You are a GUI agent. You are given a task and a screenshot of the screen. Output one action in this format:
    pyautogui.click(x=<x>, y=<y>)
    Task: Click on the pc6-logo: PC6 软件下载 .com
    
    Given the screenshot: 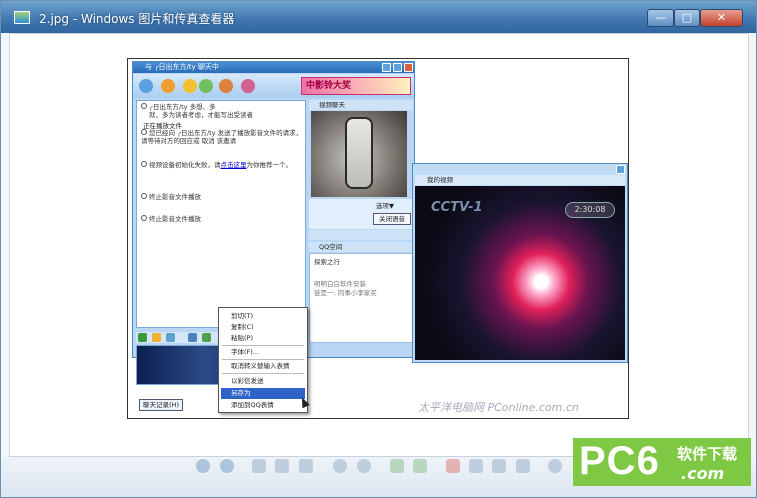 What is the action you would take?
    pyautogui.click(x=662, y=462)
    